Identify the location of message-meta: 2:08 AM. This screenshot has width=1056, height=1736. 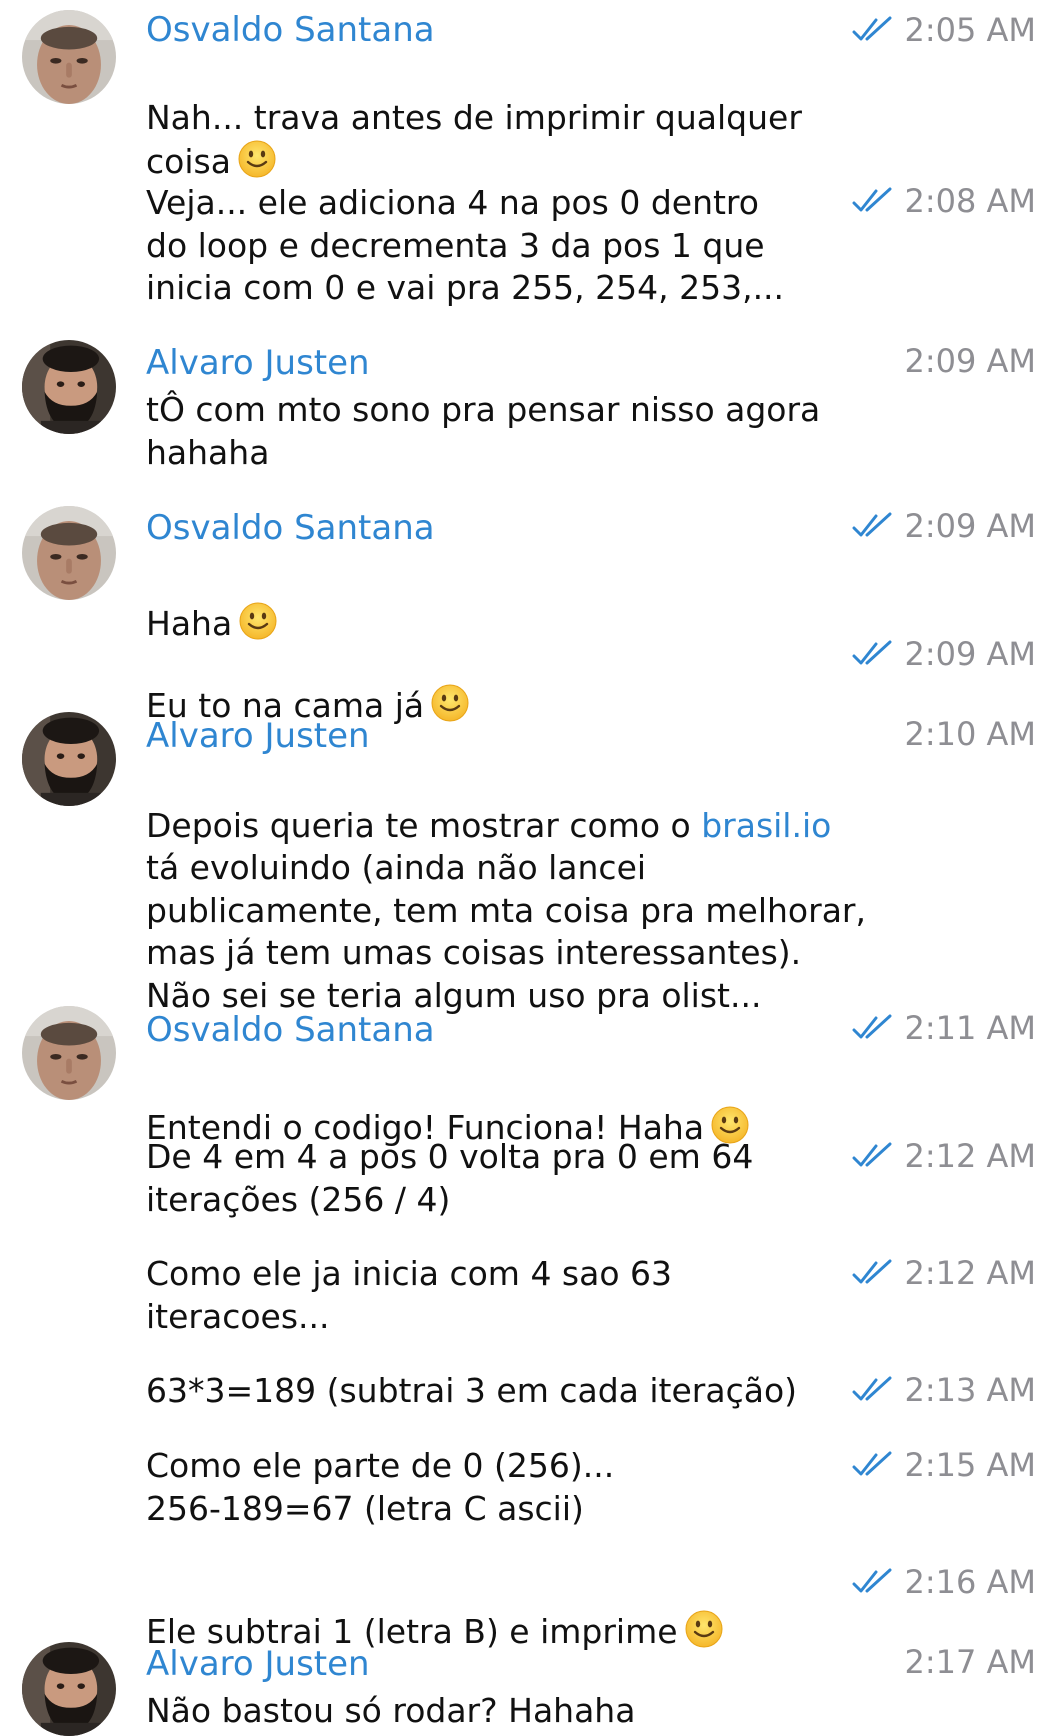
(944, 201).